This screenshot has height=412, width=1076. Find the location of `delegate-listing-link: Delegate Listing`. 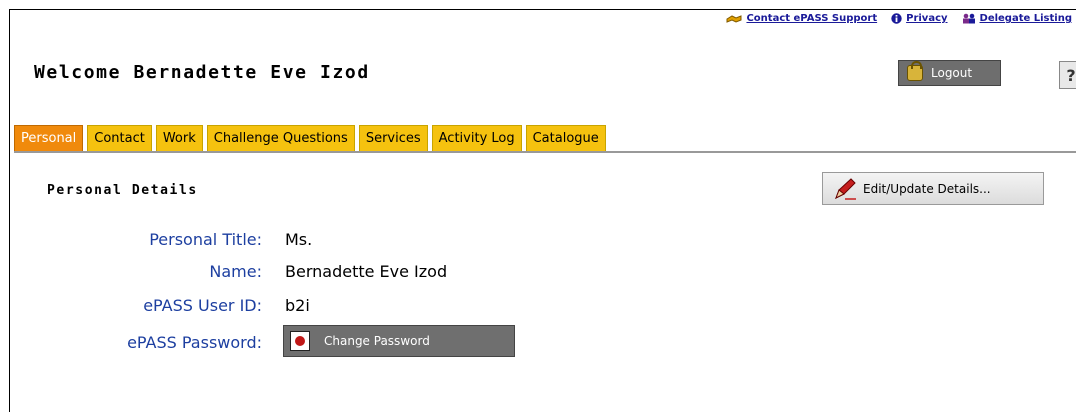

delegate-listing-link: Delegate Listing is located at coordinates (1017, 18).